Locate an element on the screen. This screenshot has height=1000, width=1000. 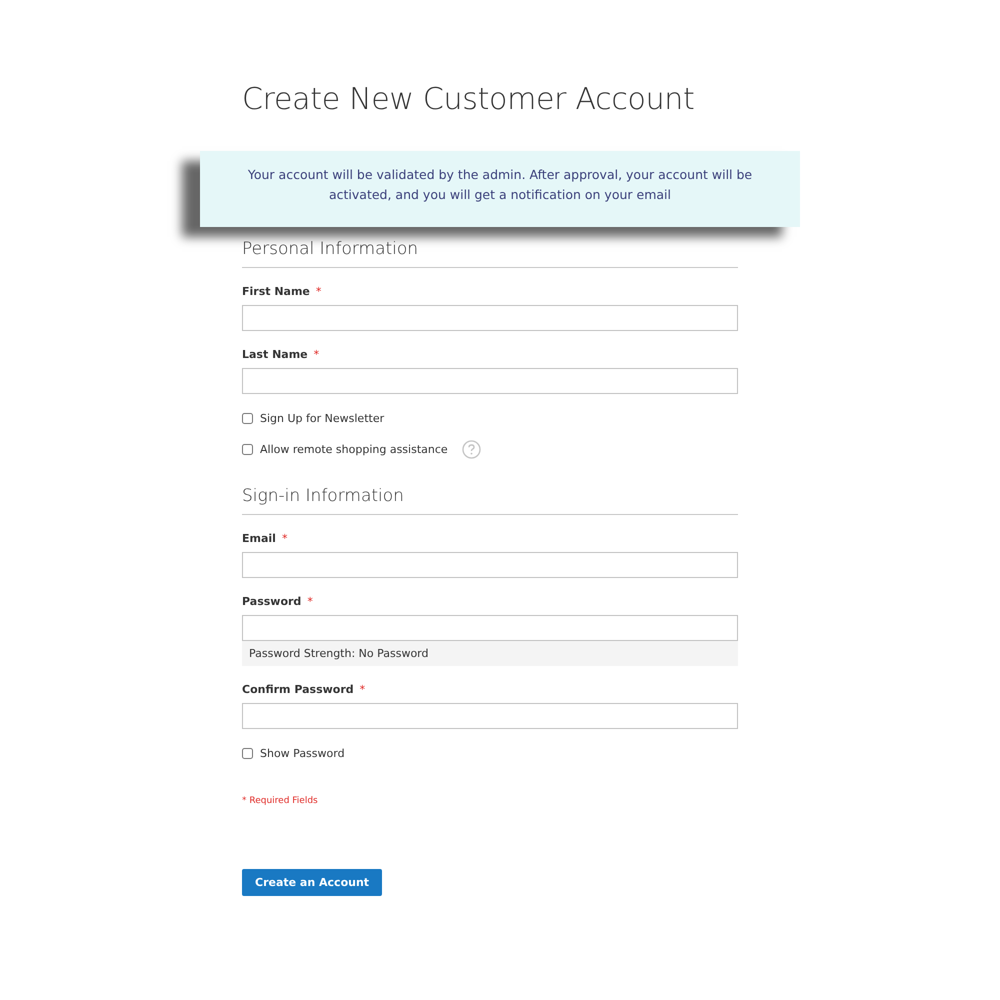
field-label: First Name is located at coordinates (276, 291).